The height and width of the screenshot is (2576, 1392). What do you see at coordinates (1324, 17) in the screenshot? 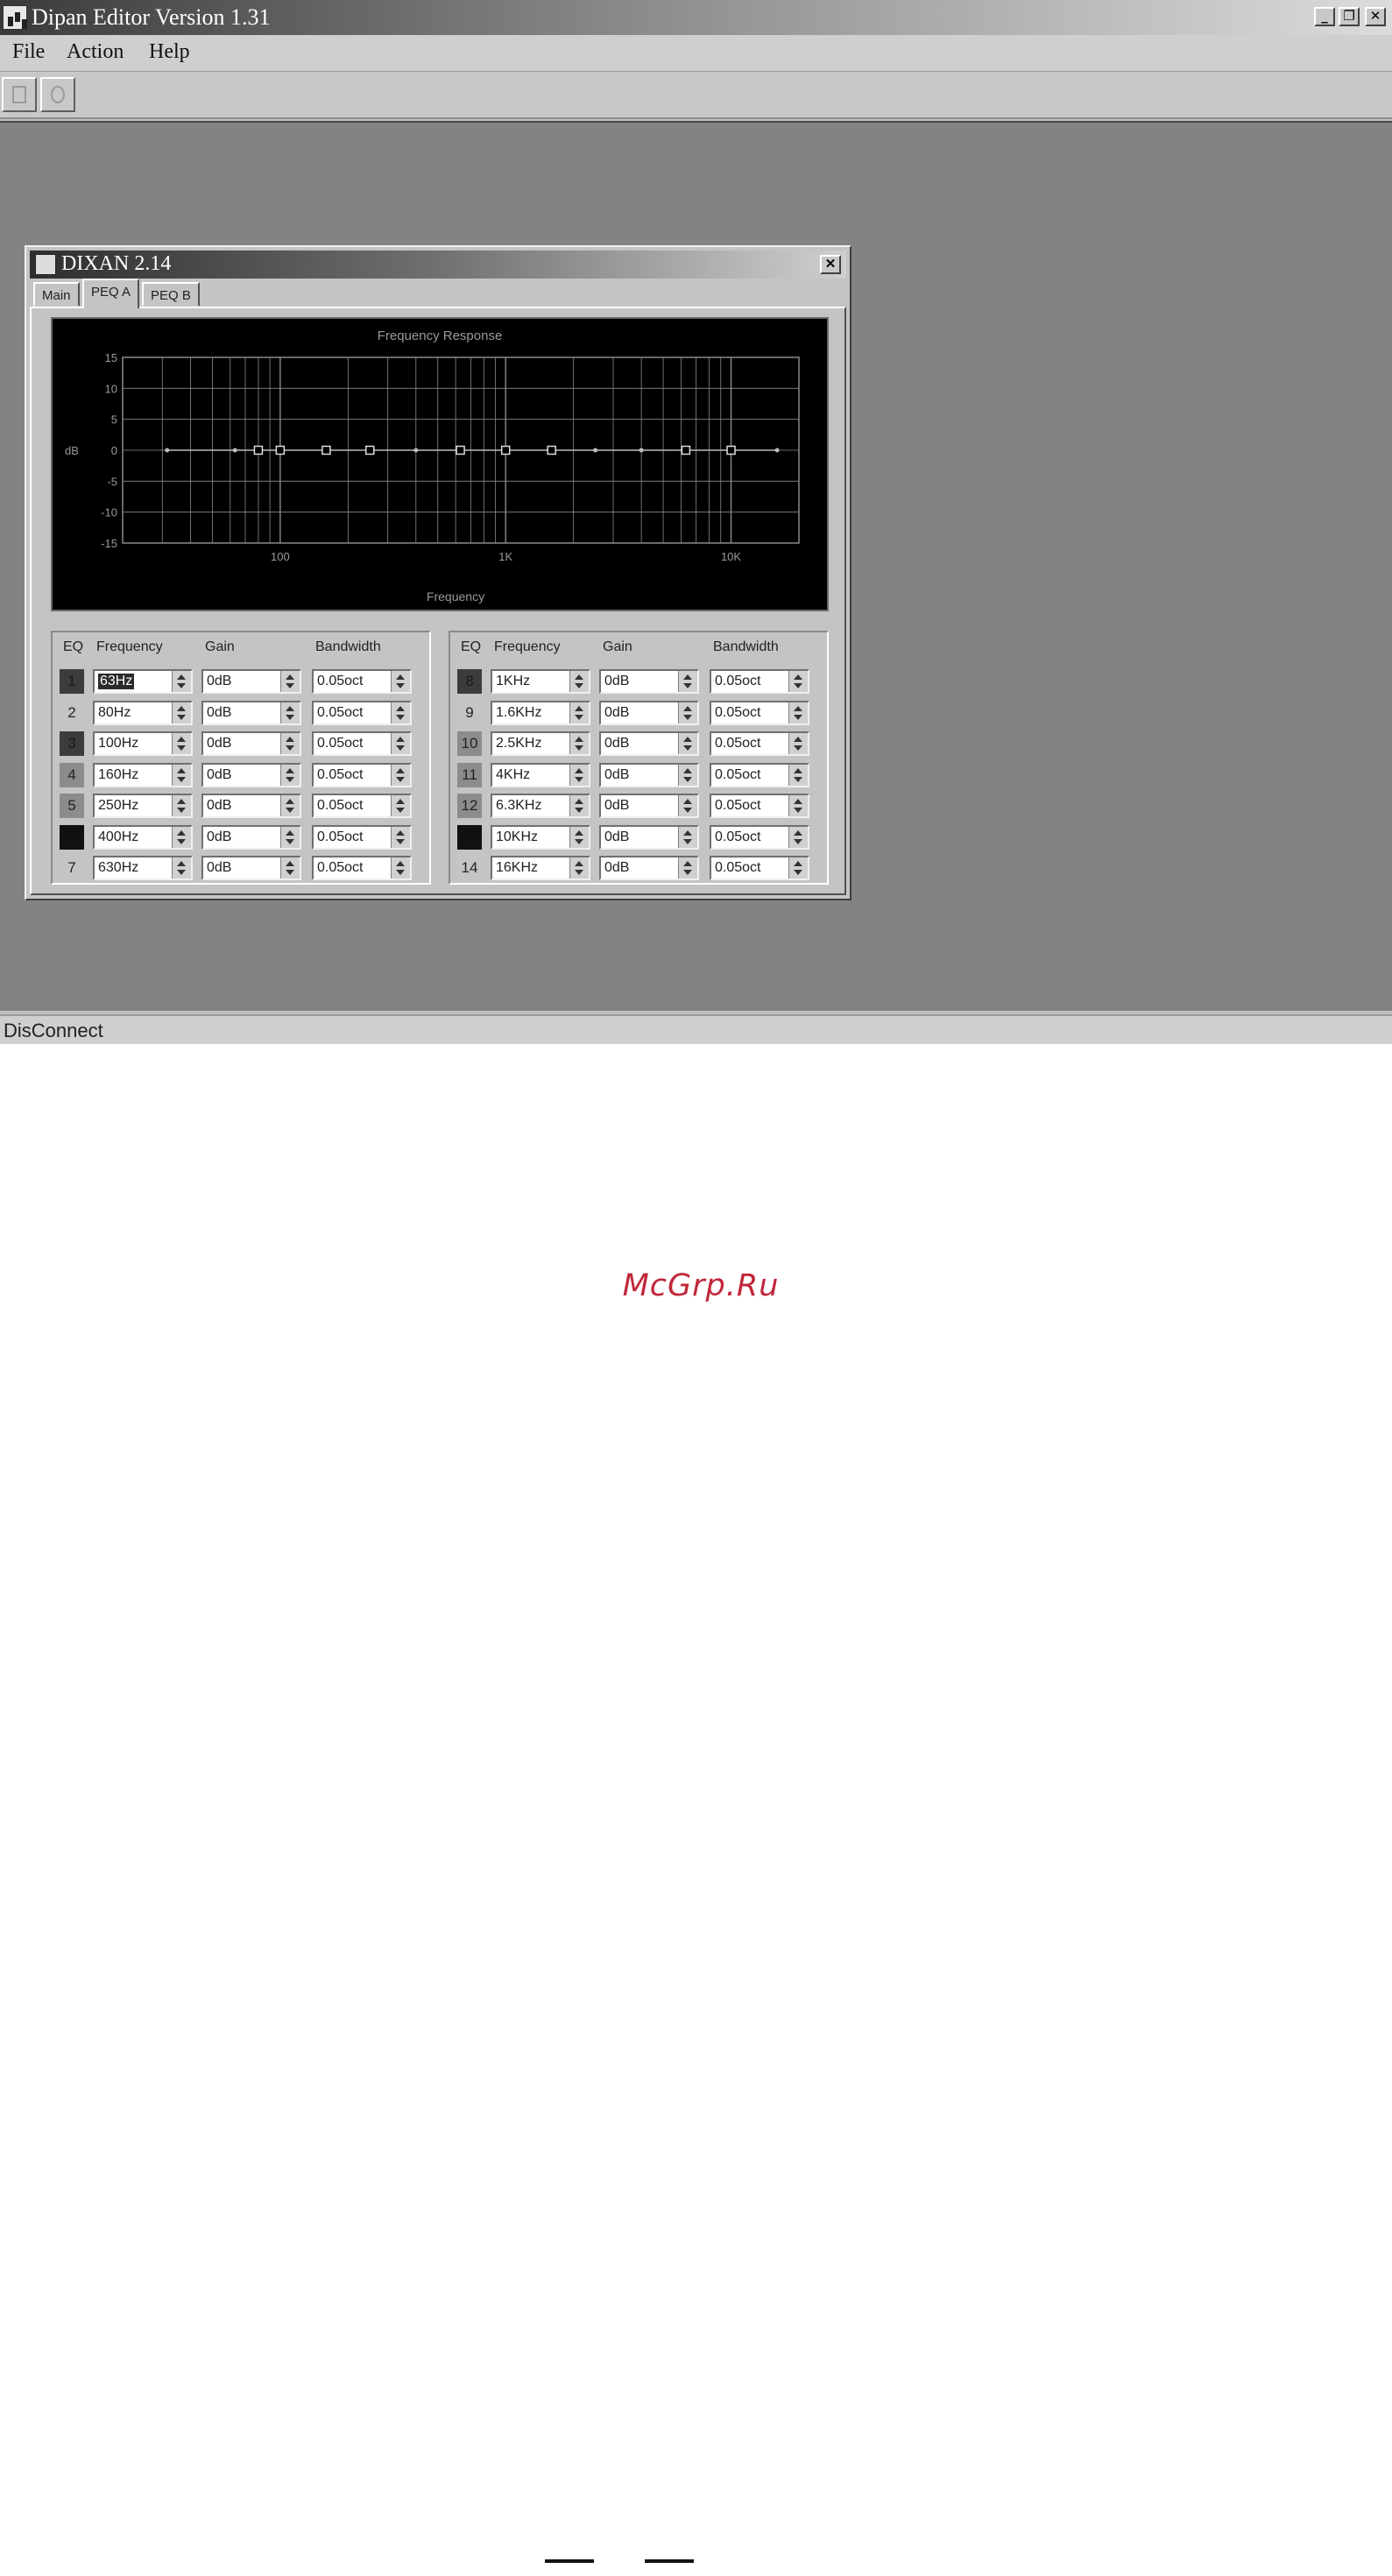
I see `minimize-button: _` at bounding box center [1324, 17].